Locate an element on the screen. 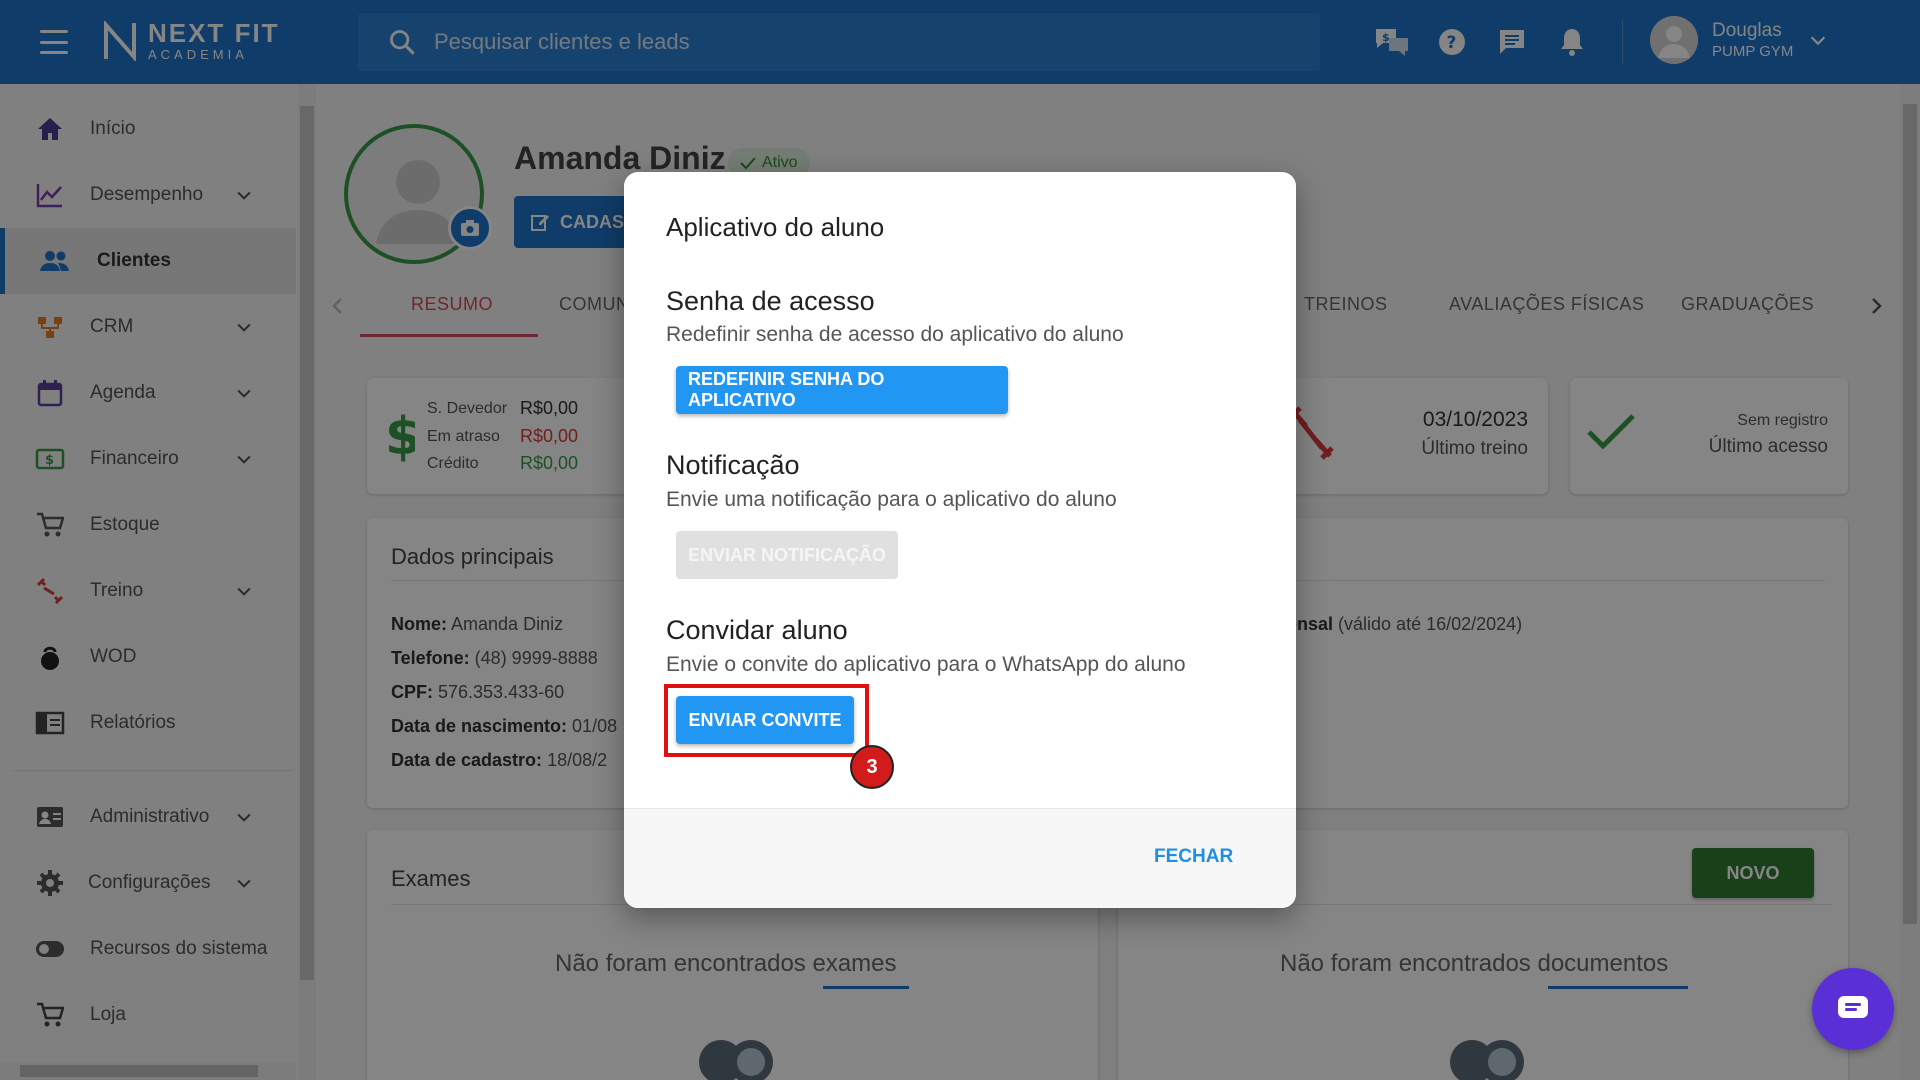  chat-support-button is located at coordinates (1853, 1009).